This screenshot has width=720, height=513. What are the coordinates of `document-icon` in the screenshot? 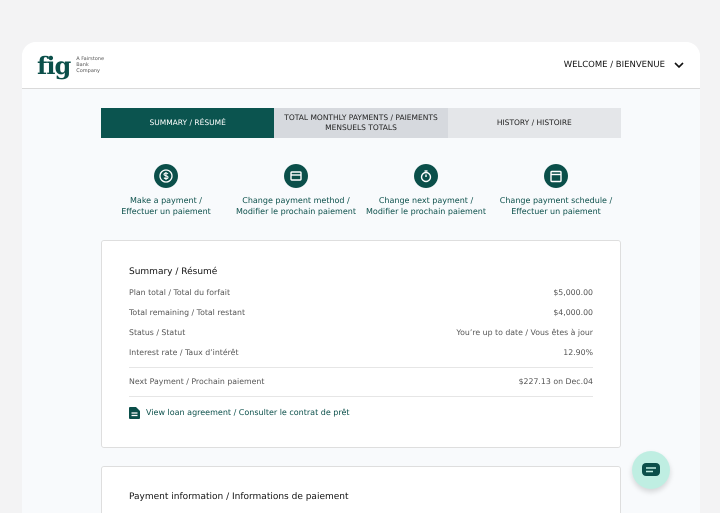 It's located at (134, 412).